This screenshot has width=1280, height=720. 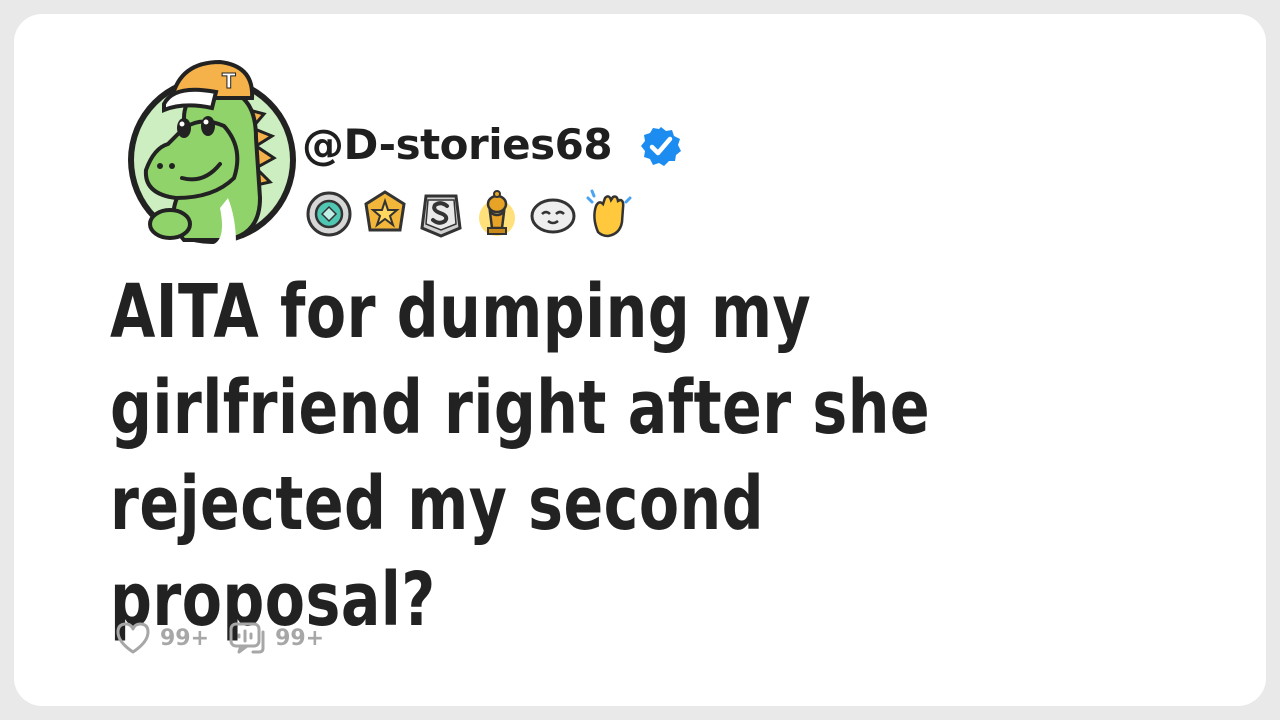 I want to click on heart-icon, so click(x=133, y=638).